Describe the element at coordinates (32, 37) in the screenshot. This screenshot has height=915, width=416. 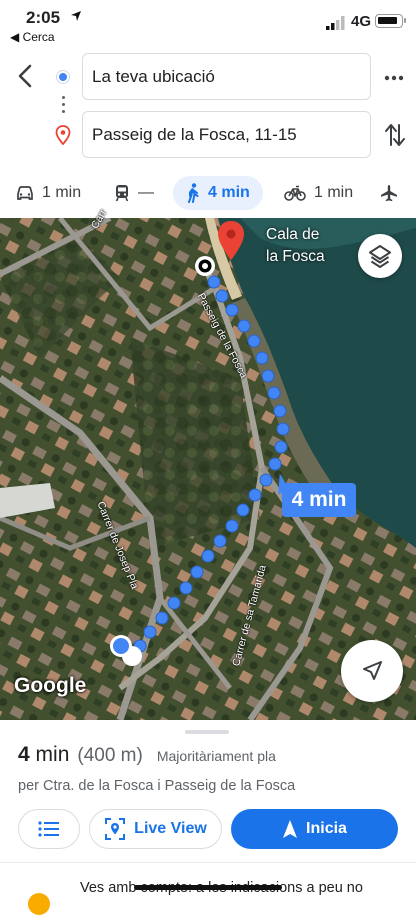
I see `back-to-app-link: ◀ Cerca` at that location.